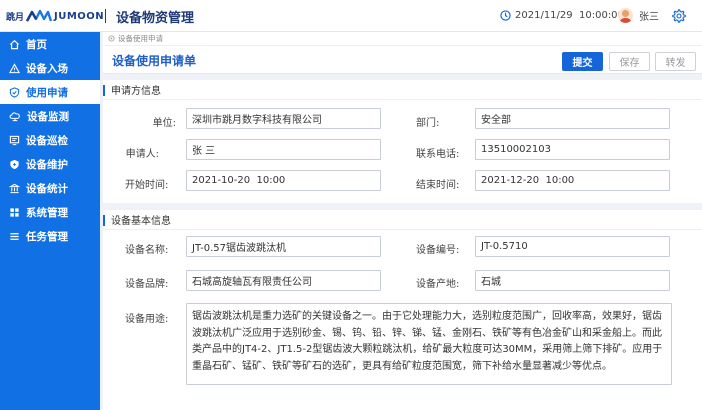 This screenshot has height=410, width=702. I want to click on section-gap, so click(402, 206).